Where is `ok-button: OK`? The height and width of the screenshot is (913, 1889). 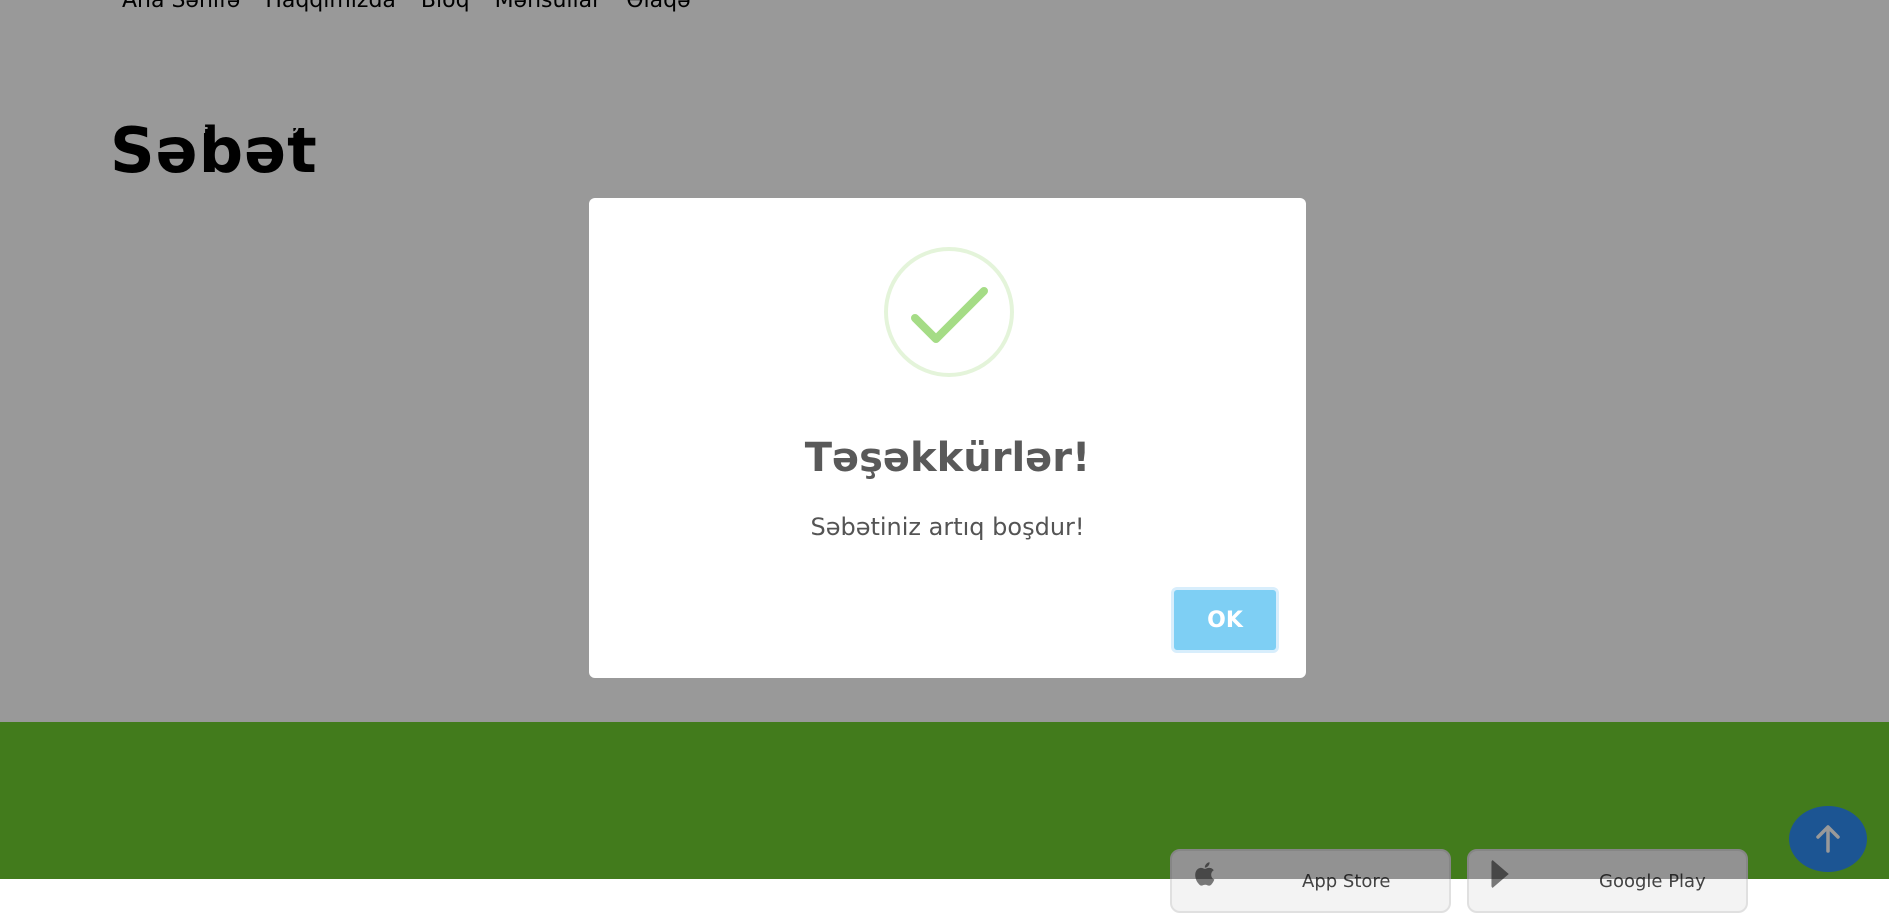 ok-button: OK is located at coordinates (1225, 620).